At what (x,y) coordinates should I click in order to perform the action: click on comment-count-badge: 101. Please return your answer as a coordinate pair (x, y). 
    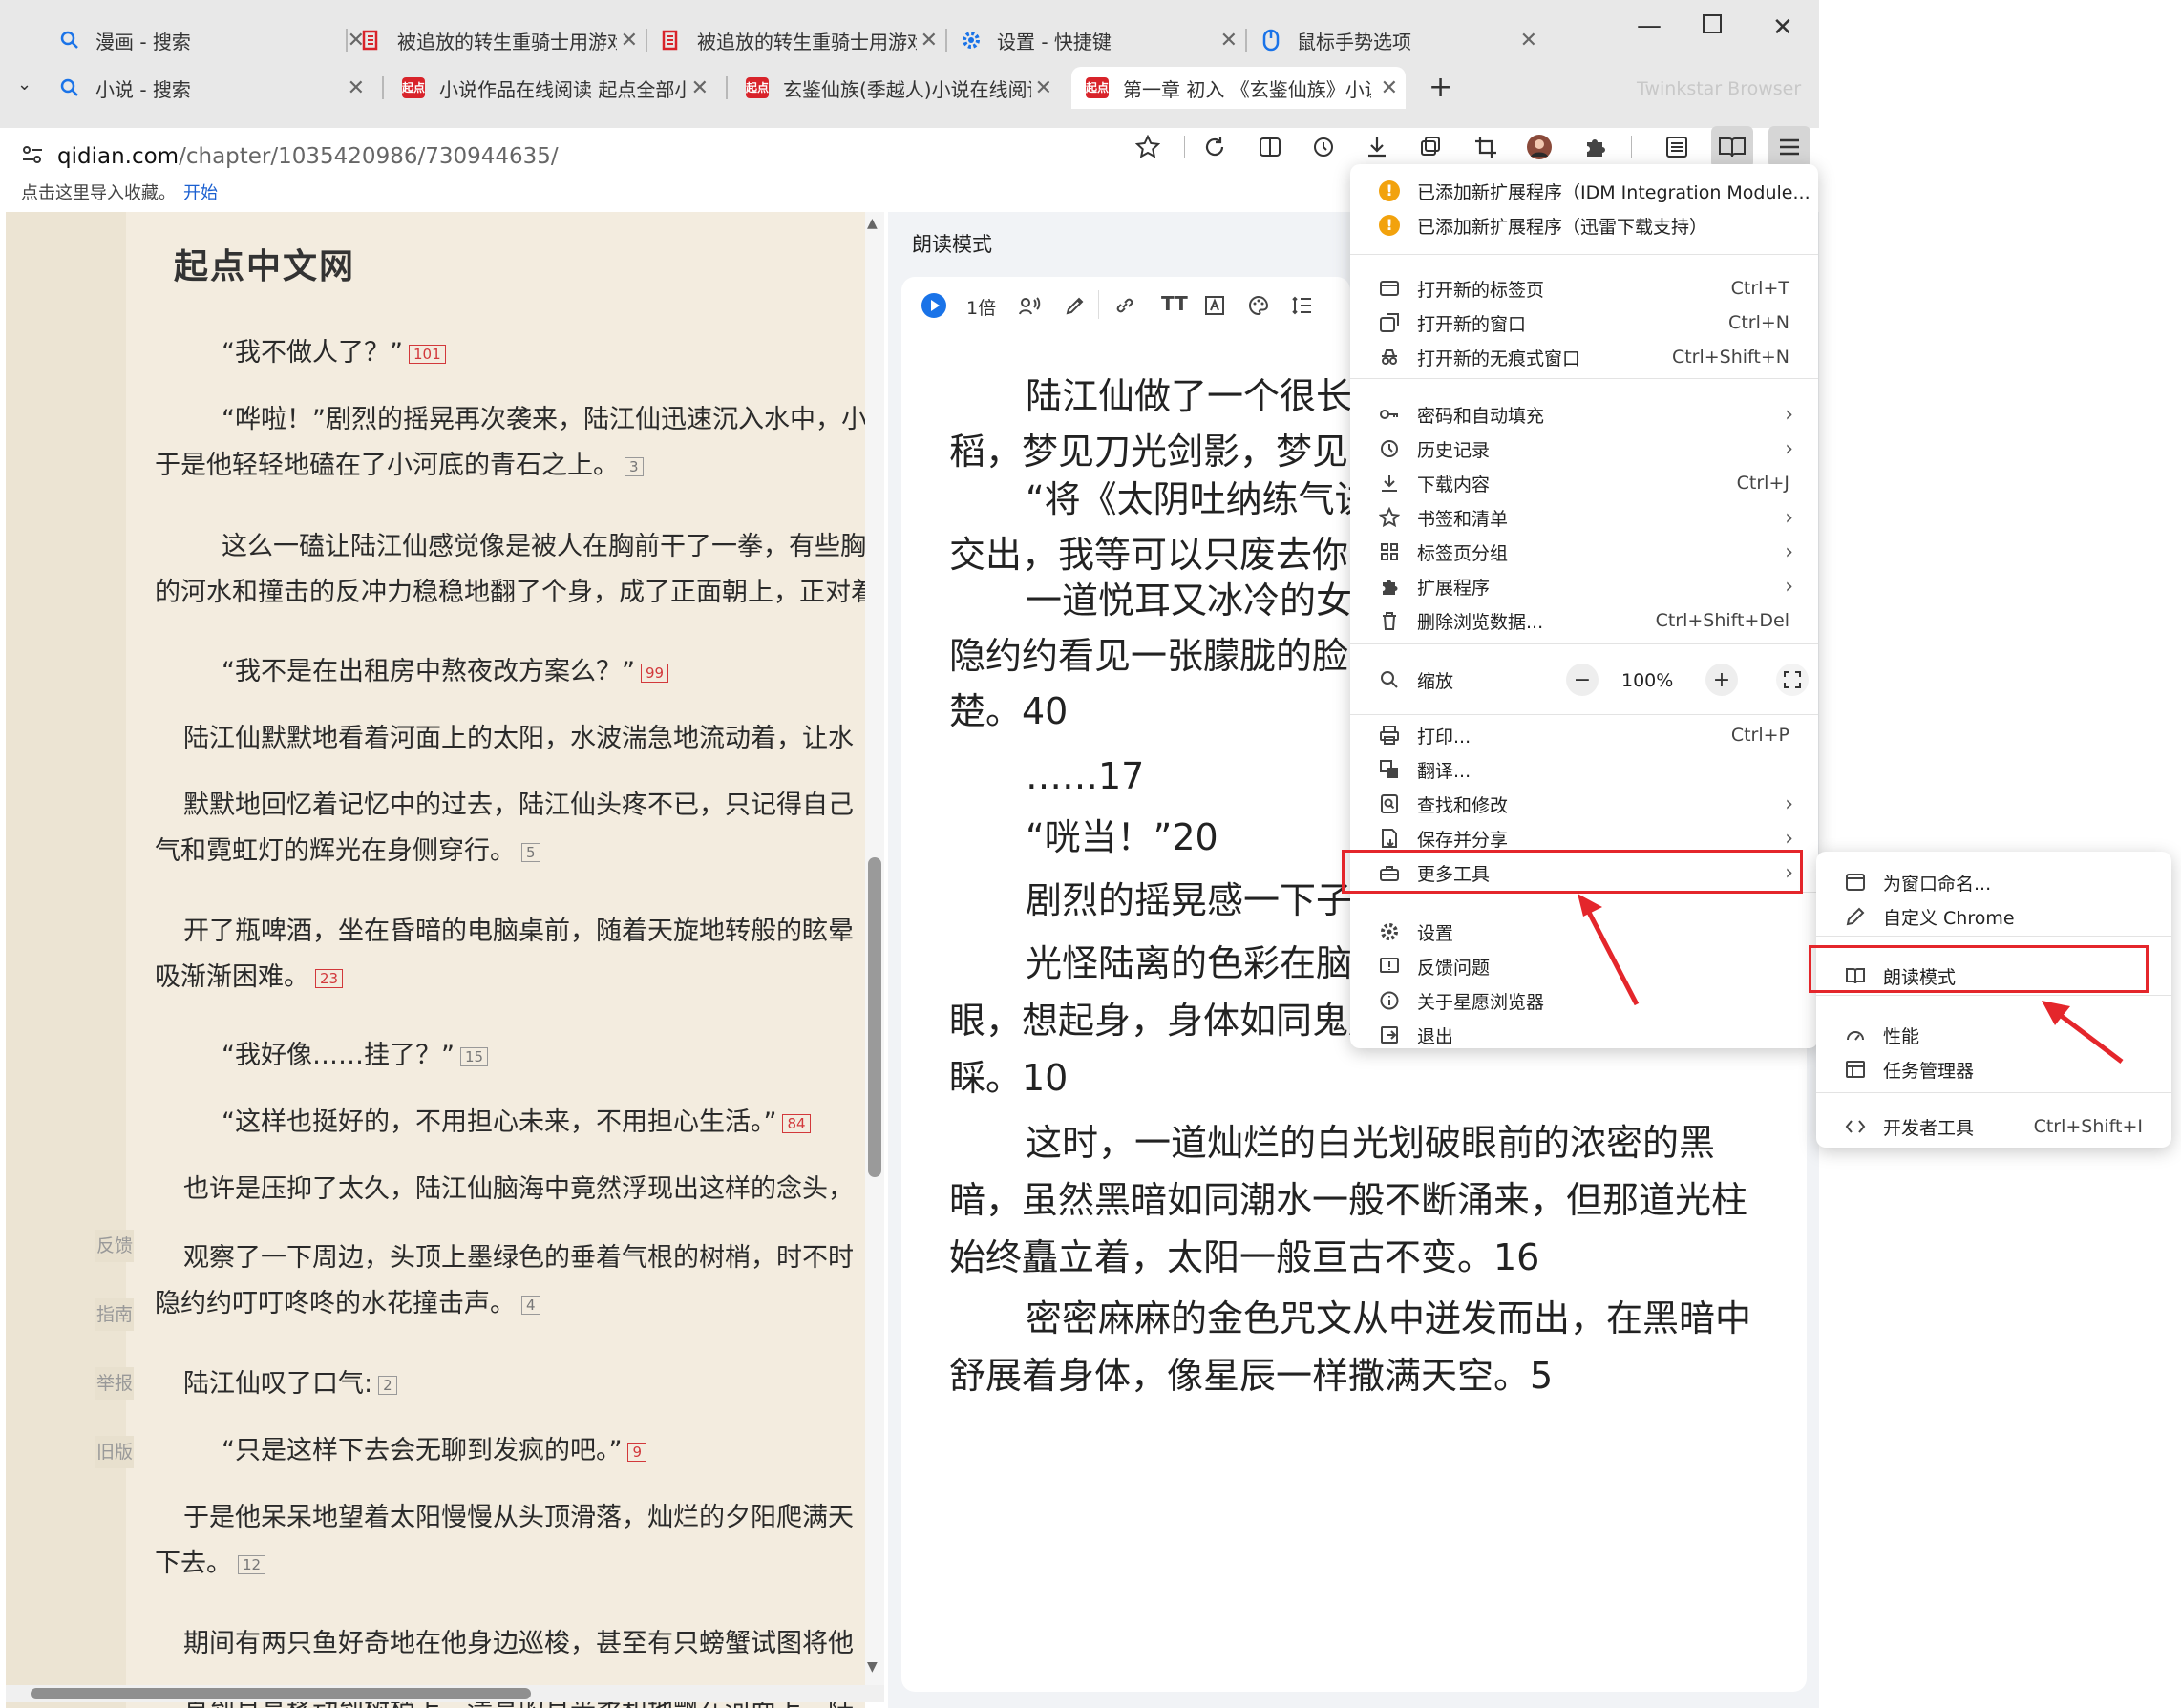
    Looking at the image, I should click on (427, 354).